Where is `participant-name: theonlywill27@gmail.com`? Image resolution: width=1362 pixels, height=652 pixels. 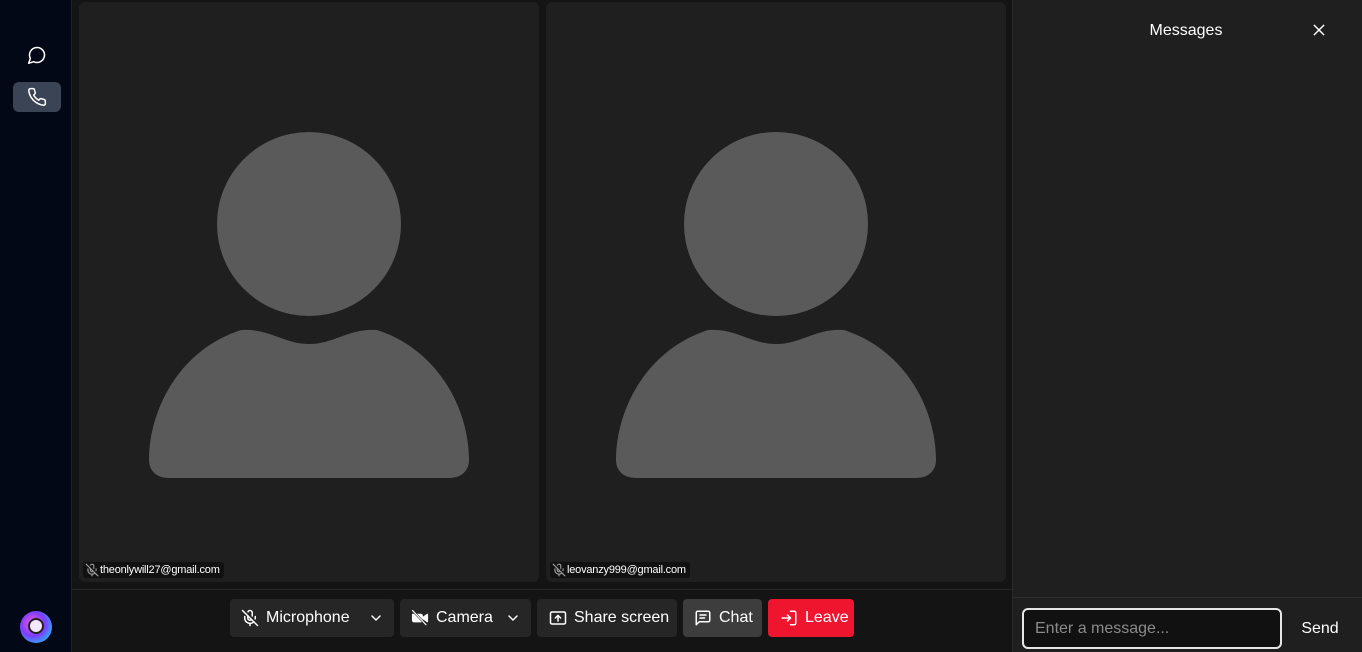
participant-name: theonlywill27@gmail.com is located at coordinates (160, 570).